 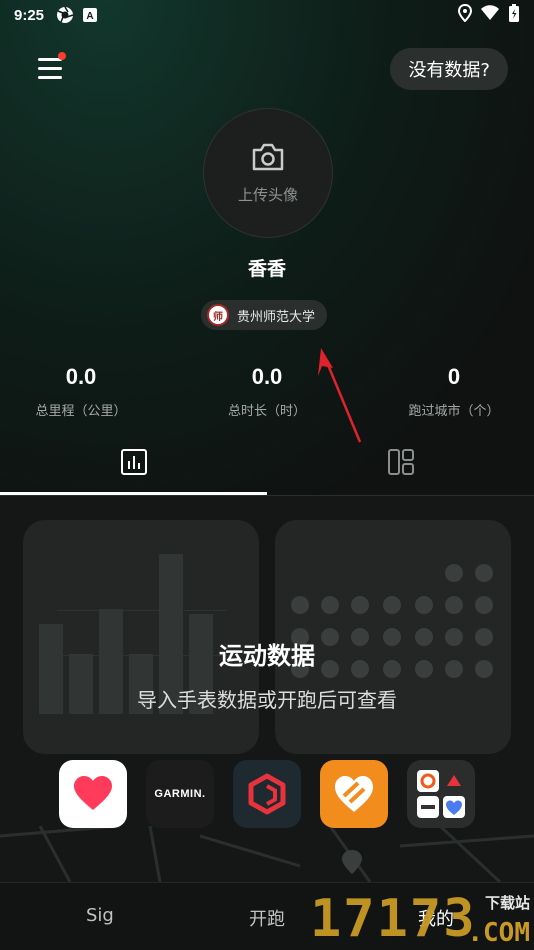 I want to click on username: 香香, so click(x=266, y=269).